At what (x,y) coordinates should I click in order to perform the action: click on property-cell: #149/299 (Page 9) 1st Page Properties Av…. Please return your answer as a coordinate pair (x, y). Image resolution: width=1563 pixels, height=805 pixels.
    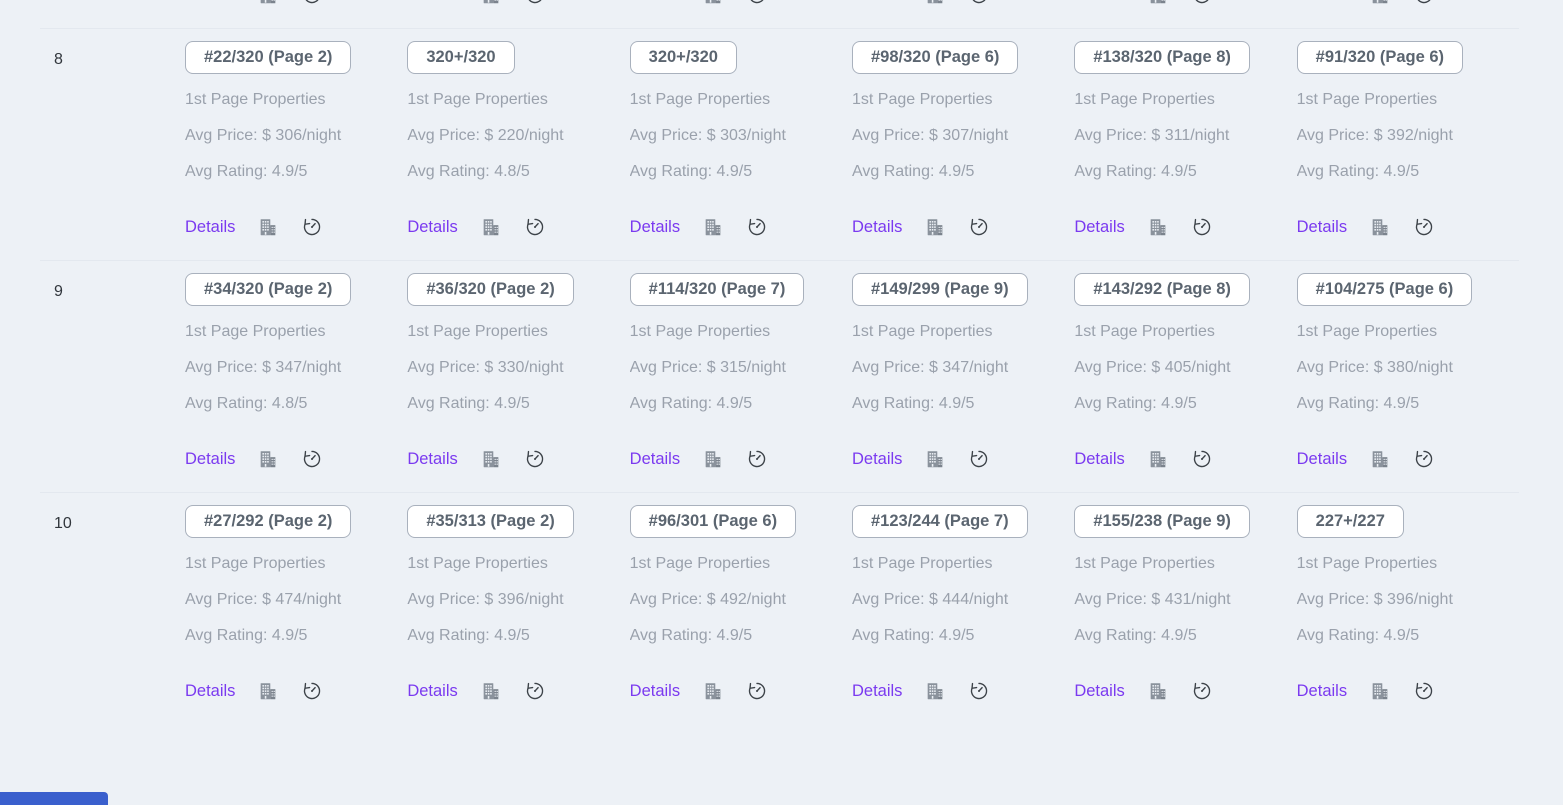
    Looking at the image, I should click on (962, 376).